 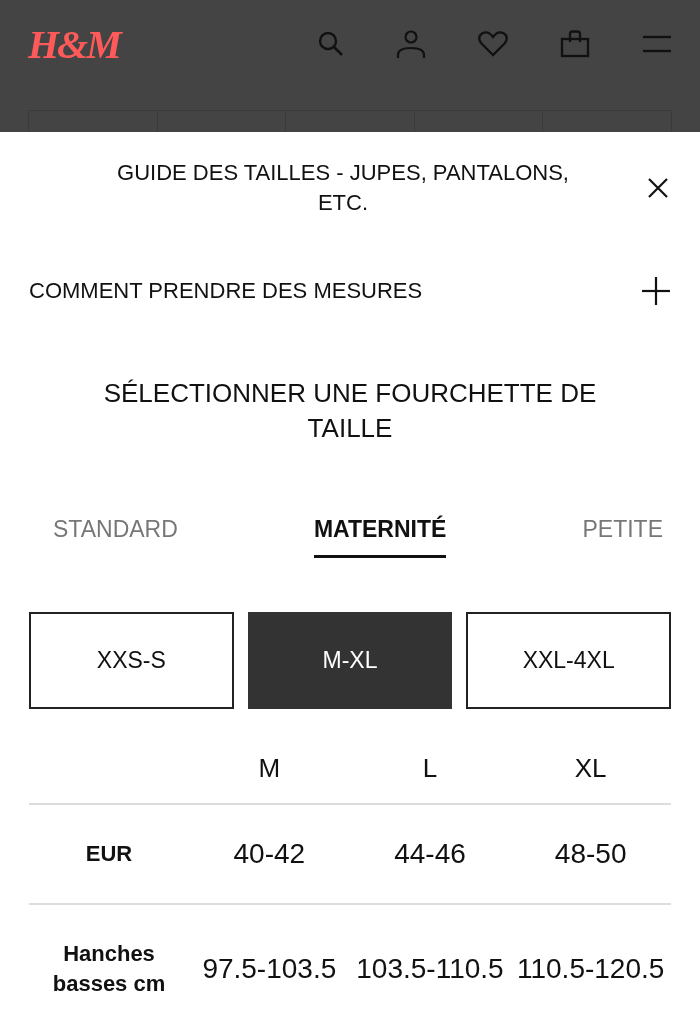 I want to click on panel-title: GUIDE DES TAILLES - JUPES, PANTALONS, ETC., so click(x=343, y=188).